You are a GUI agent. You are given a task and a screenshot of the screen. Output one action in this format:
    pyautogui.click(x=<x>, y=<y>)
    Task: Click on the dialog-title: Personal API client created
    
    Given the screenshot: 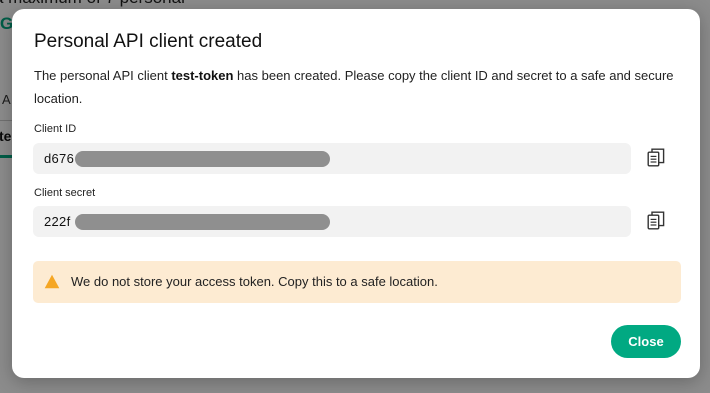 What is the action you would take?
    pyautogui.click(x=148, y=41)
    